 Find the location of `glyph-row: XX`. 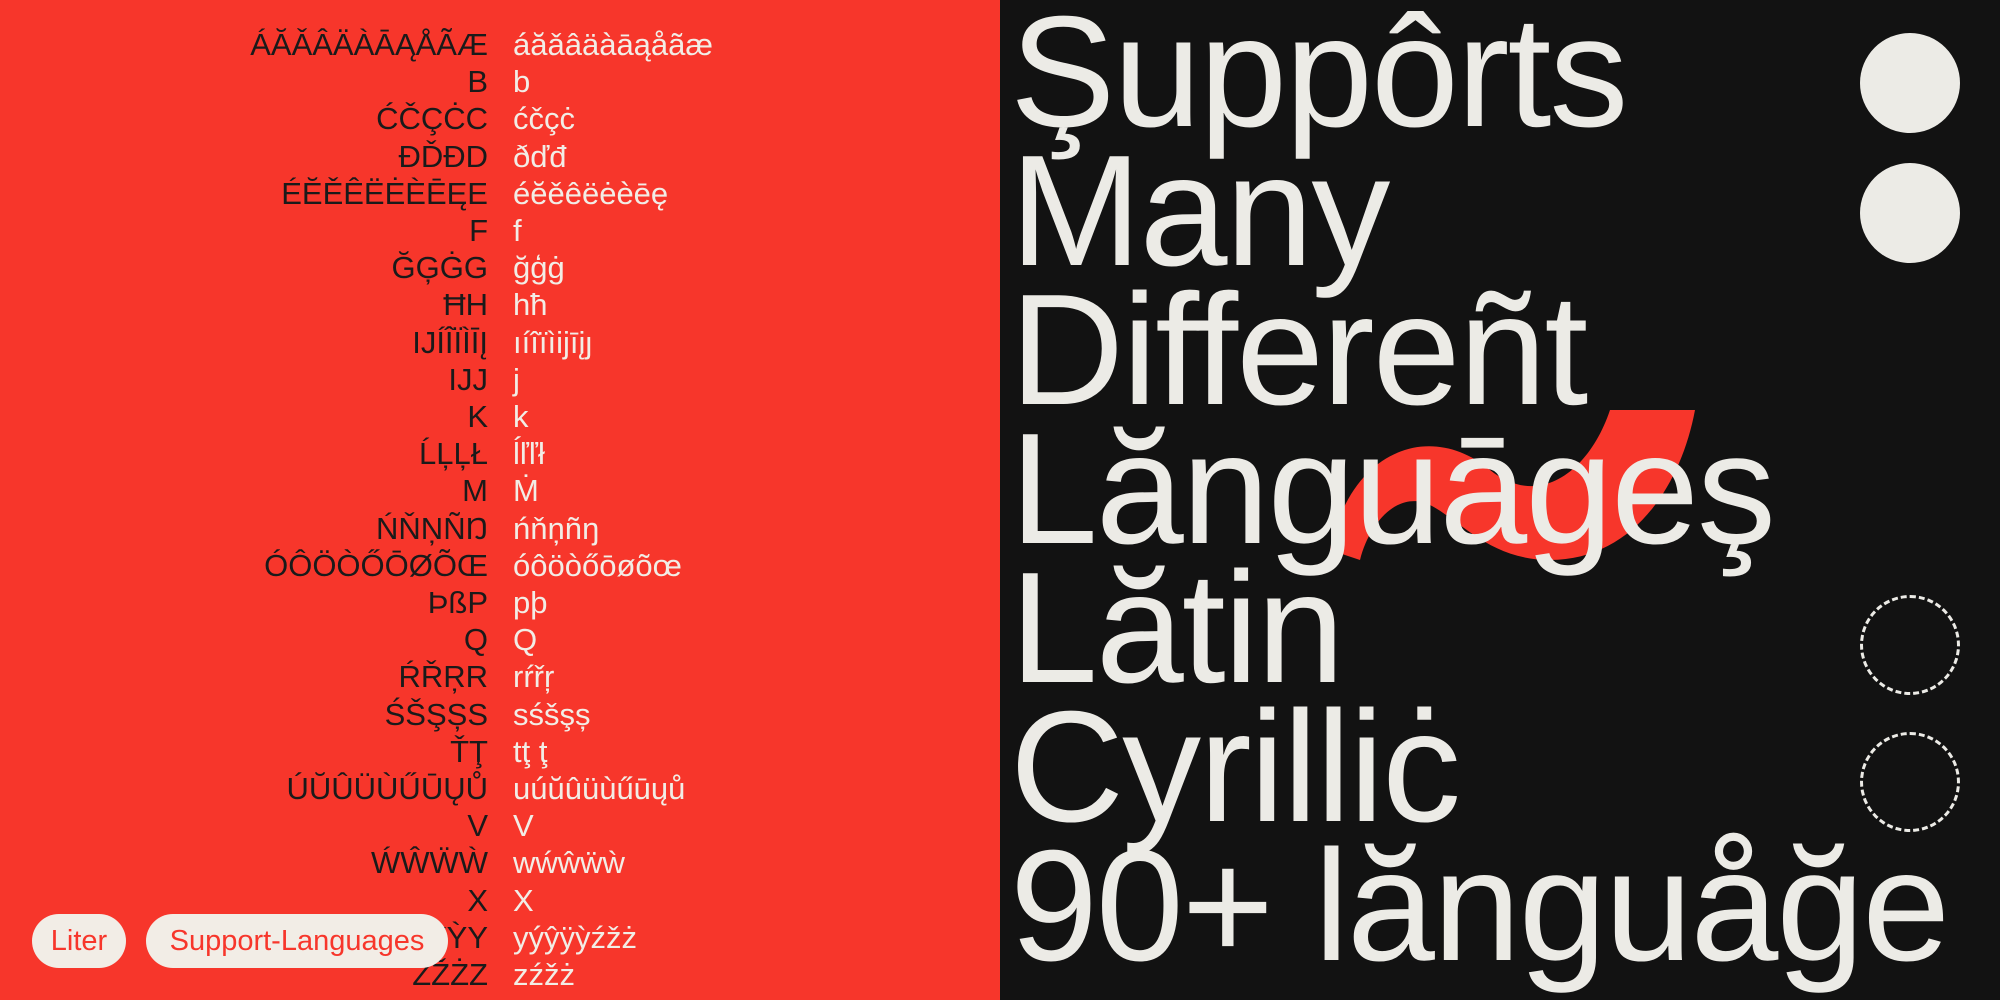

glyph-row: XX is located at coordinates (500, 900).